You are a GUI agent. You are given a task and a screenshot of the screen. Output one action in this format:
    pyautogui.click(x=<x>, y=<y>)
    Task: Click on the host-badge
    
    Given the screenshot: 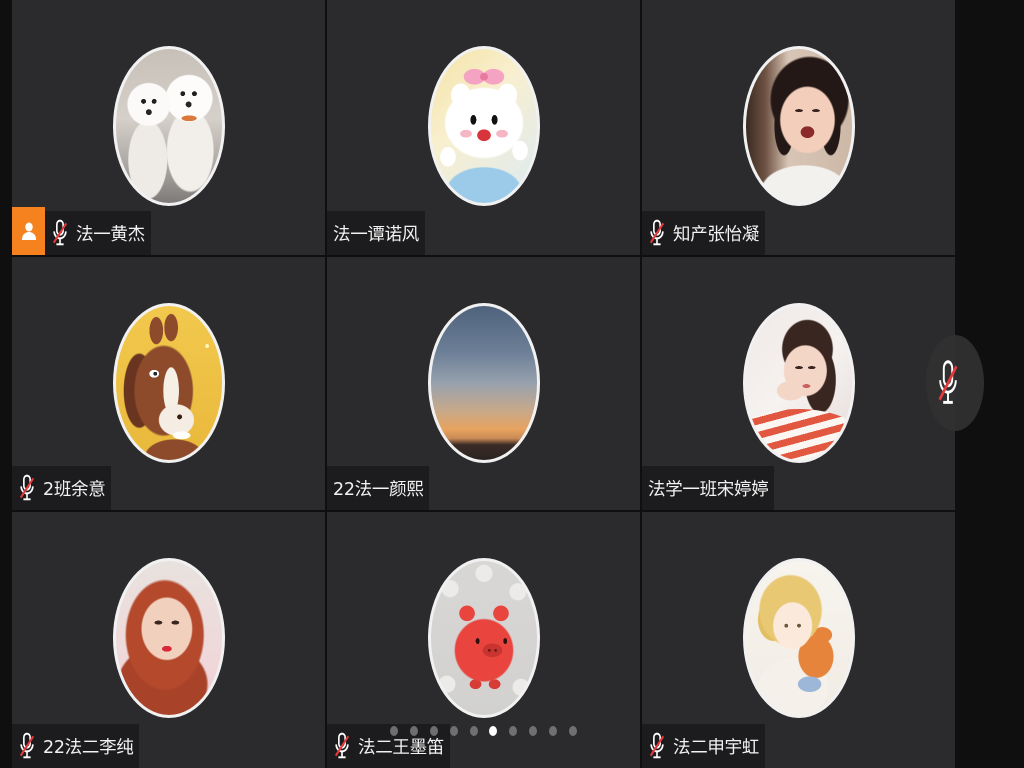 What is the action you would take?
    pyautogui.click(x=28, y=231)
    